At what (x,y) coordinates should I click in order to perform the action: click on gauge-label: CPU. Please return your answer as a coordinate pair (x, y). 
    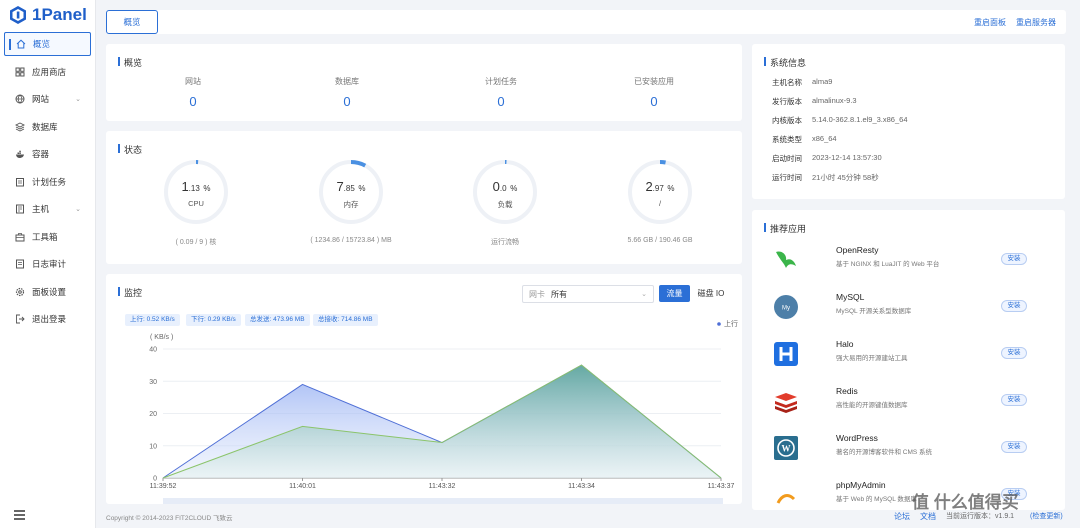
    Looking at the image, I should click on (196, 203).